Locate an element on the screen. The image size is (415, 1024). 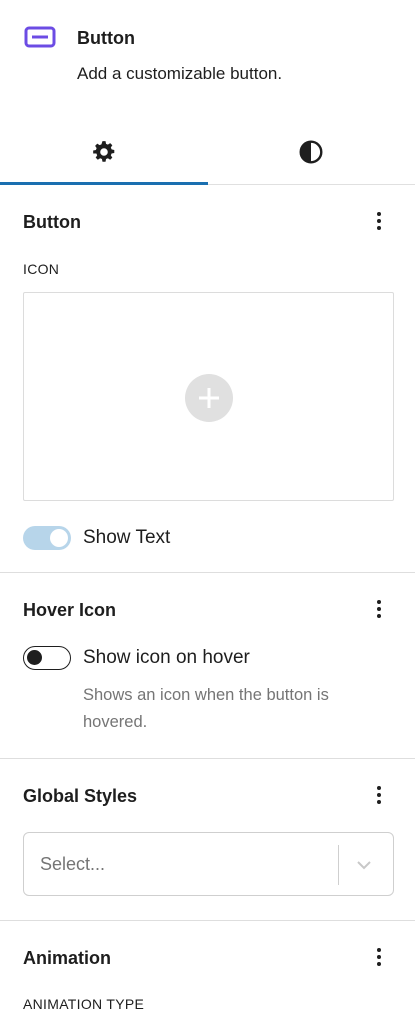
show-text-toggle is located at coordinates (47, 538).